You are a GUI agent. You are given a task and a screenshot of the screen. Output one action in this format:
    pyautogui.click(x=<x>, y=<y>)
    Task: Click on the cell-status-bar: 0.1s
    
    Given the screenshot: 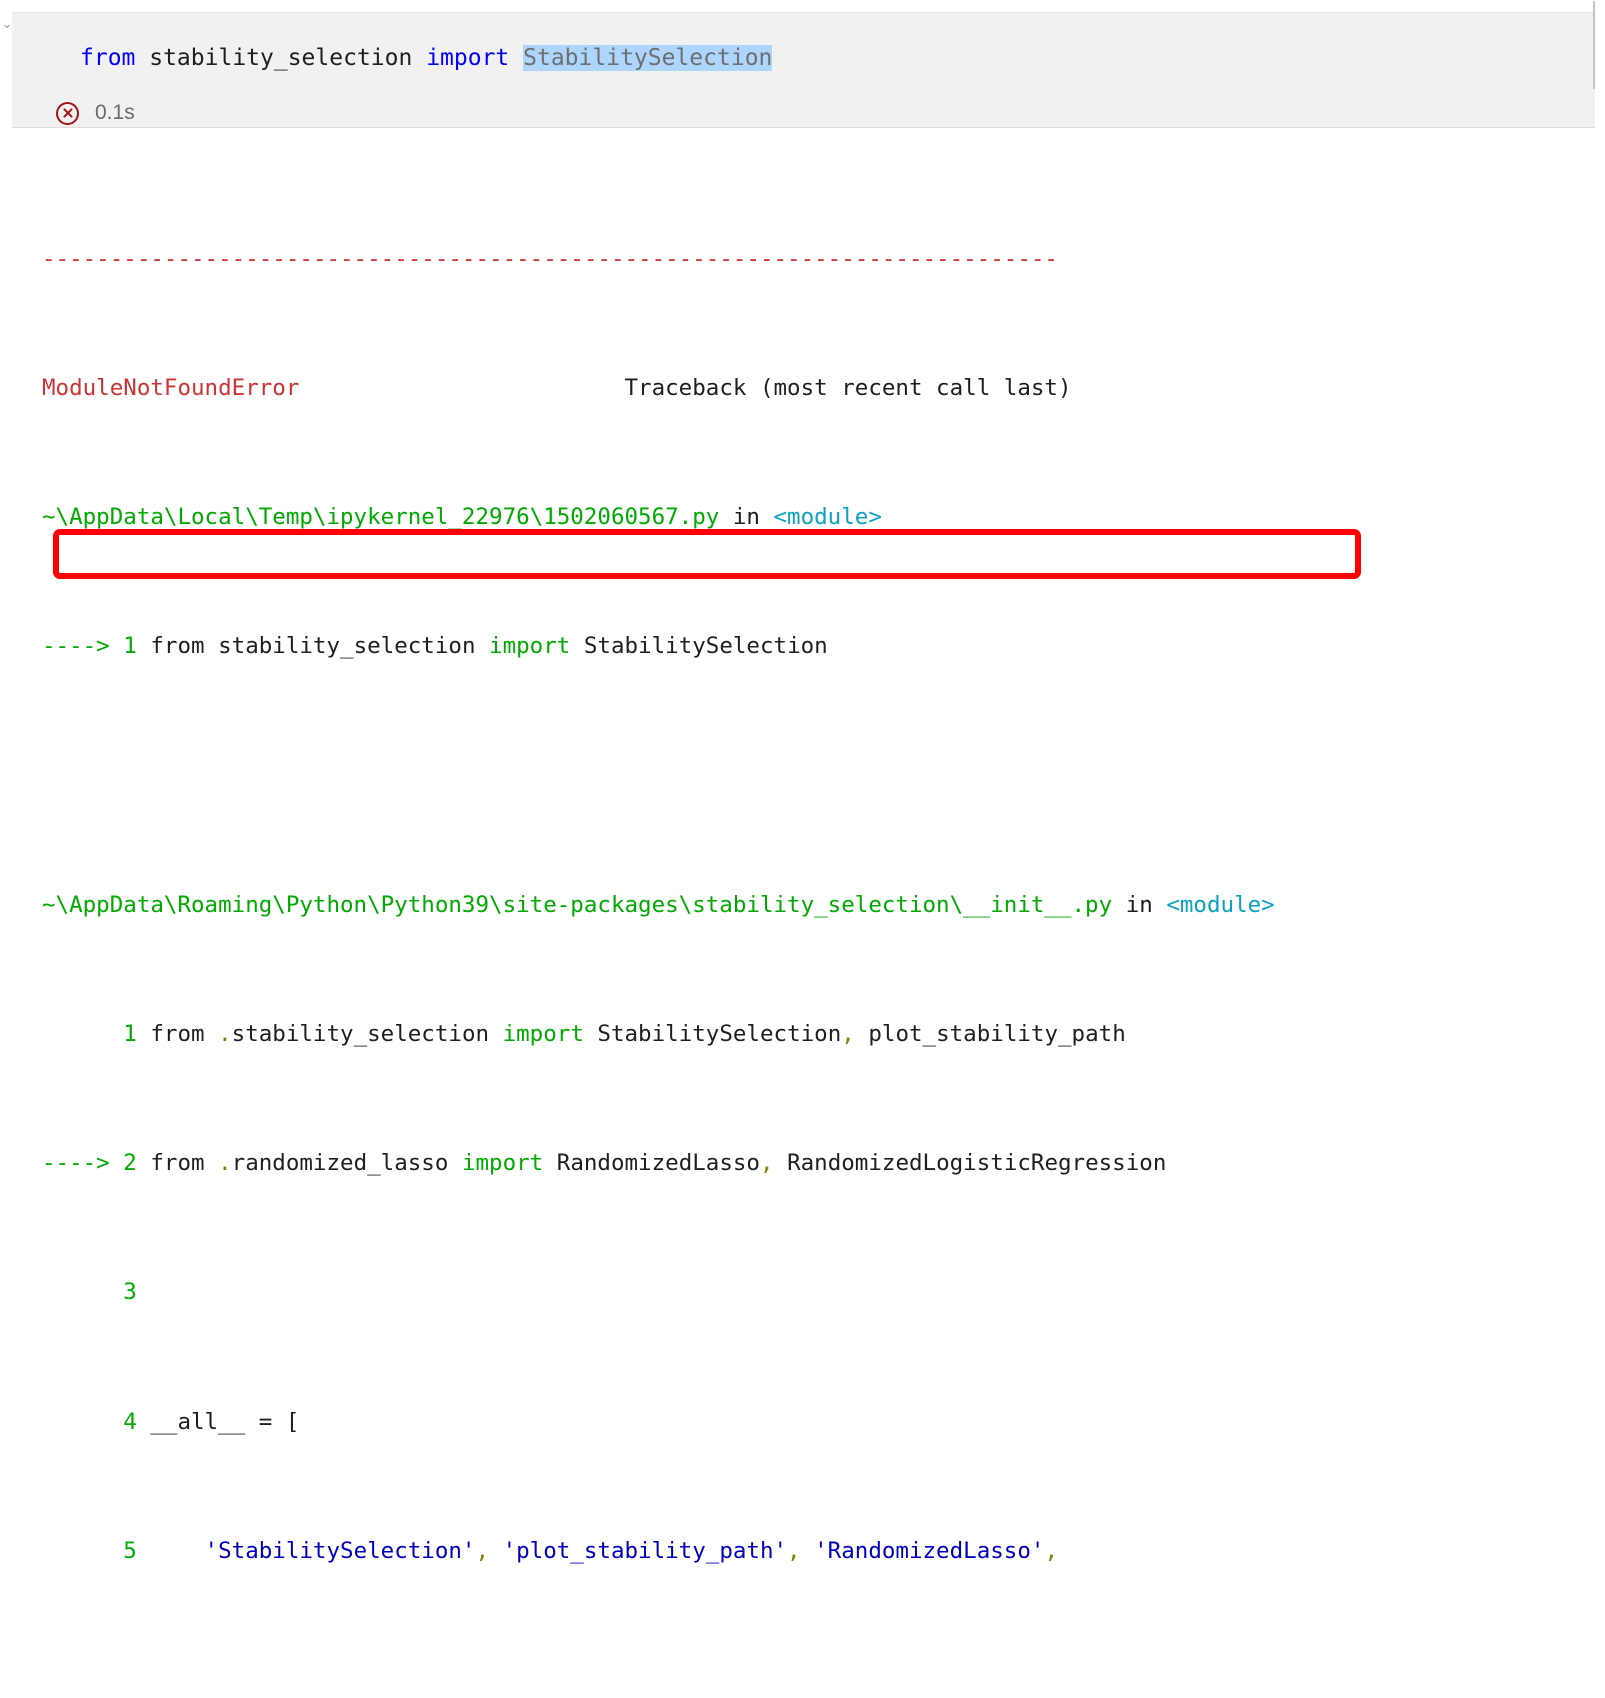 What is the action you would take?
    pyautogui.click(x=95, y=113)
    